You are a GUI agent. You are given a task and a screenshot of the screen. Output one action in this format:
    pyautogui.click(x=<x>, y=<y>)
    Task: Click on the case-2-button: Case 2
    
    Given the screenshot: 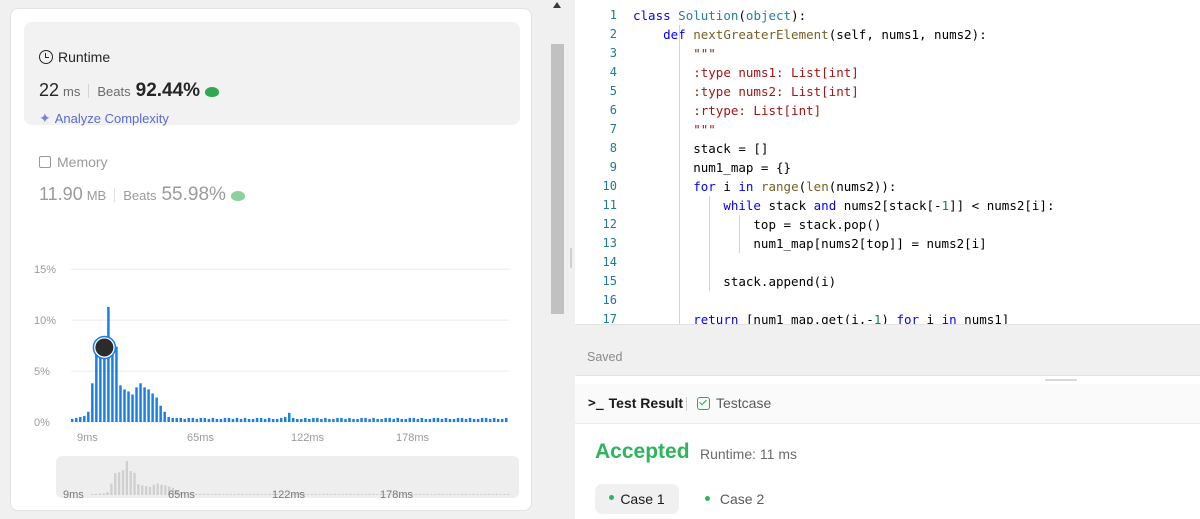 What is the action you would take?
    pyautogui.click(x=734, y=499)
    